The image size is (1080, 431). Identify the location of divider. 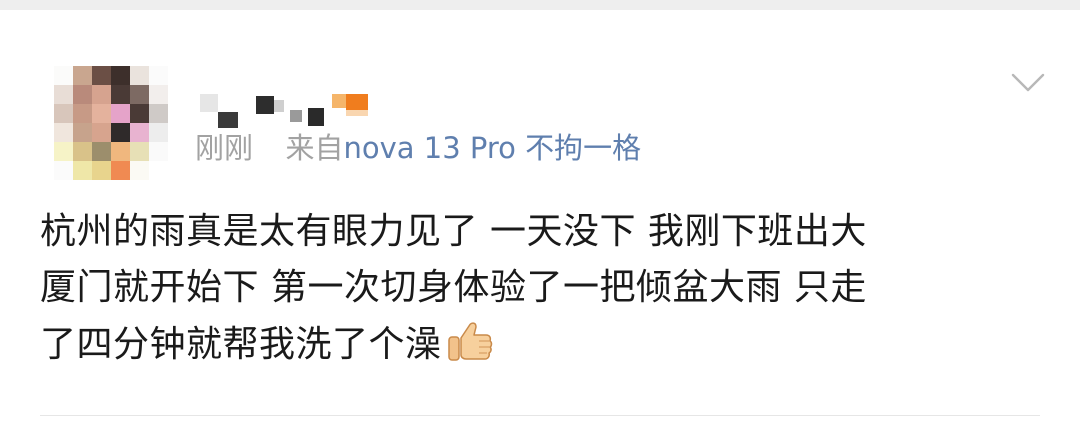
(540, 415).